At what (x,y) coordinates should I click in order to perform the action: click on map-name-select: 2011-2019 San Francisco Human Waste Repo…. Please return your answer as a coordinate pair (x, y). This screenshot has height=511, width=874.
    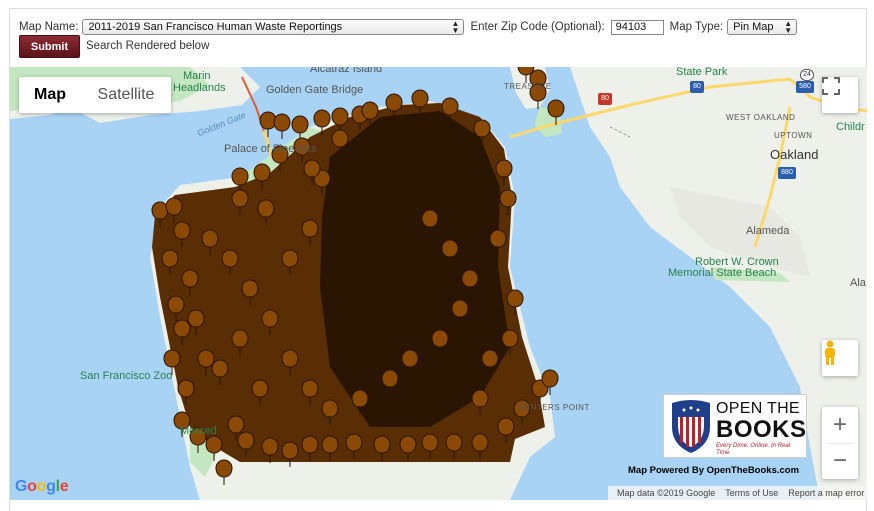
    Looking at the image, I should click on (273, 27).